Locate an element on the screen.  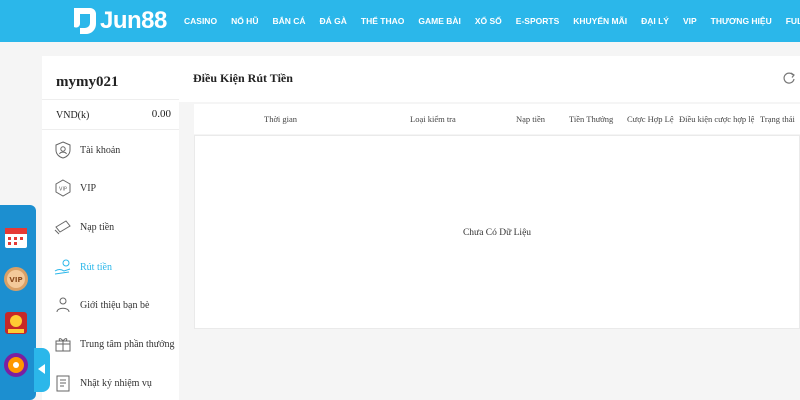
sidebar-item-label: Tài khoản is located at coordinates (100, 150).